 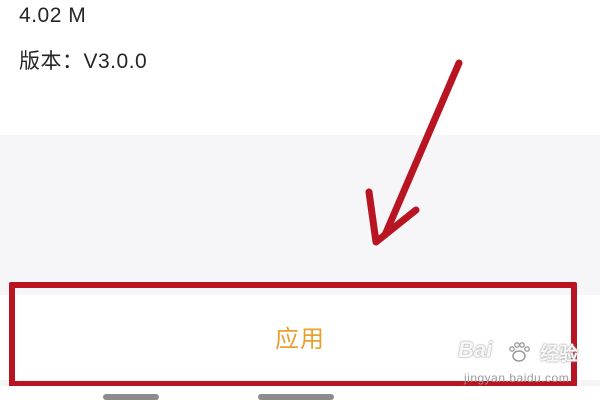 I want to click on paw-icon, so click(x=519, y=352).